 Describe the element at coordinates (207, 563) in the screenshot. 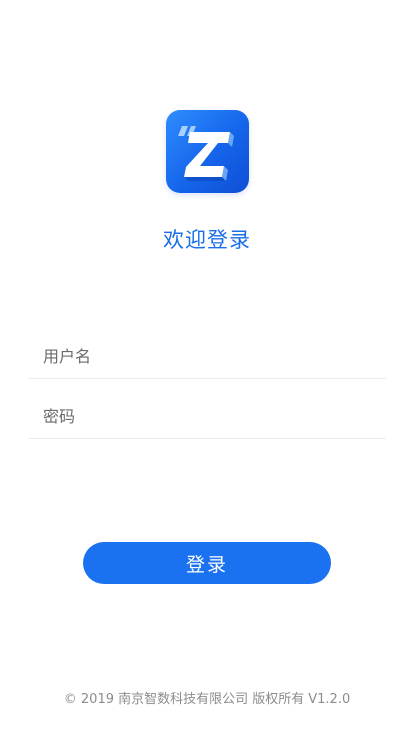

I see `login-button: 登录` at that location.